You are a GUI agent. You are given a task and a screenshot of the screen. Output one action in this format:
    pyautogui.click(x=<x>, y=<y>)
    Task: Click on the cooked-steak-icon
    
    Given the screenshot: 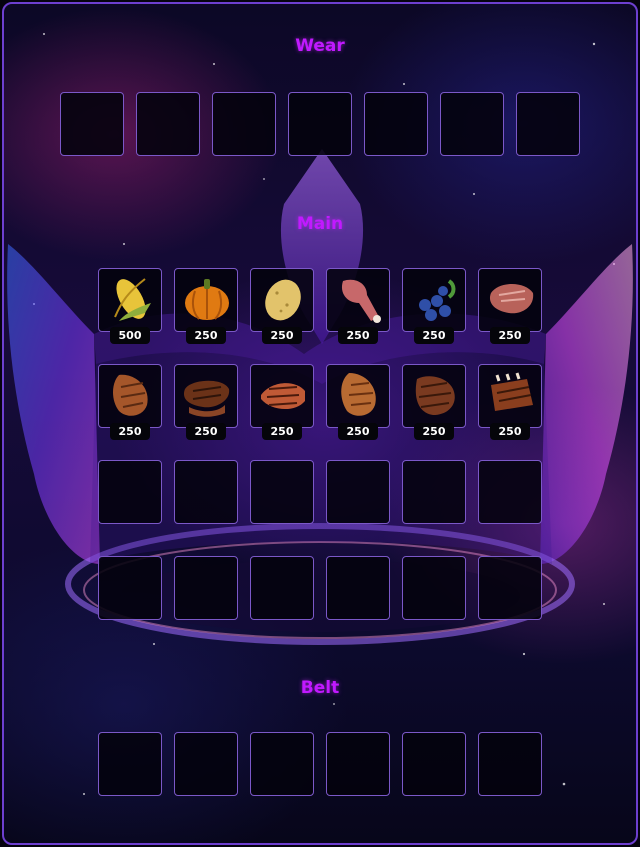 What is the action you would take?
    pyautogui.click(x=206, y=398)
    